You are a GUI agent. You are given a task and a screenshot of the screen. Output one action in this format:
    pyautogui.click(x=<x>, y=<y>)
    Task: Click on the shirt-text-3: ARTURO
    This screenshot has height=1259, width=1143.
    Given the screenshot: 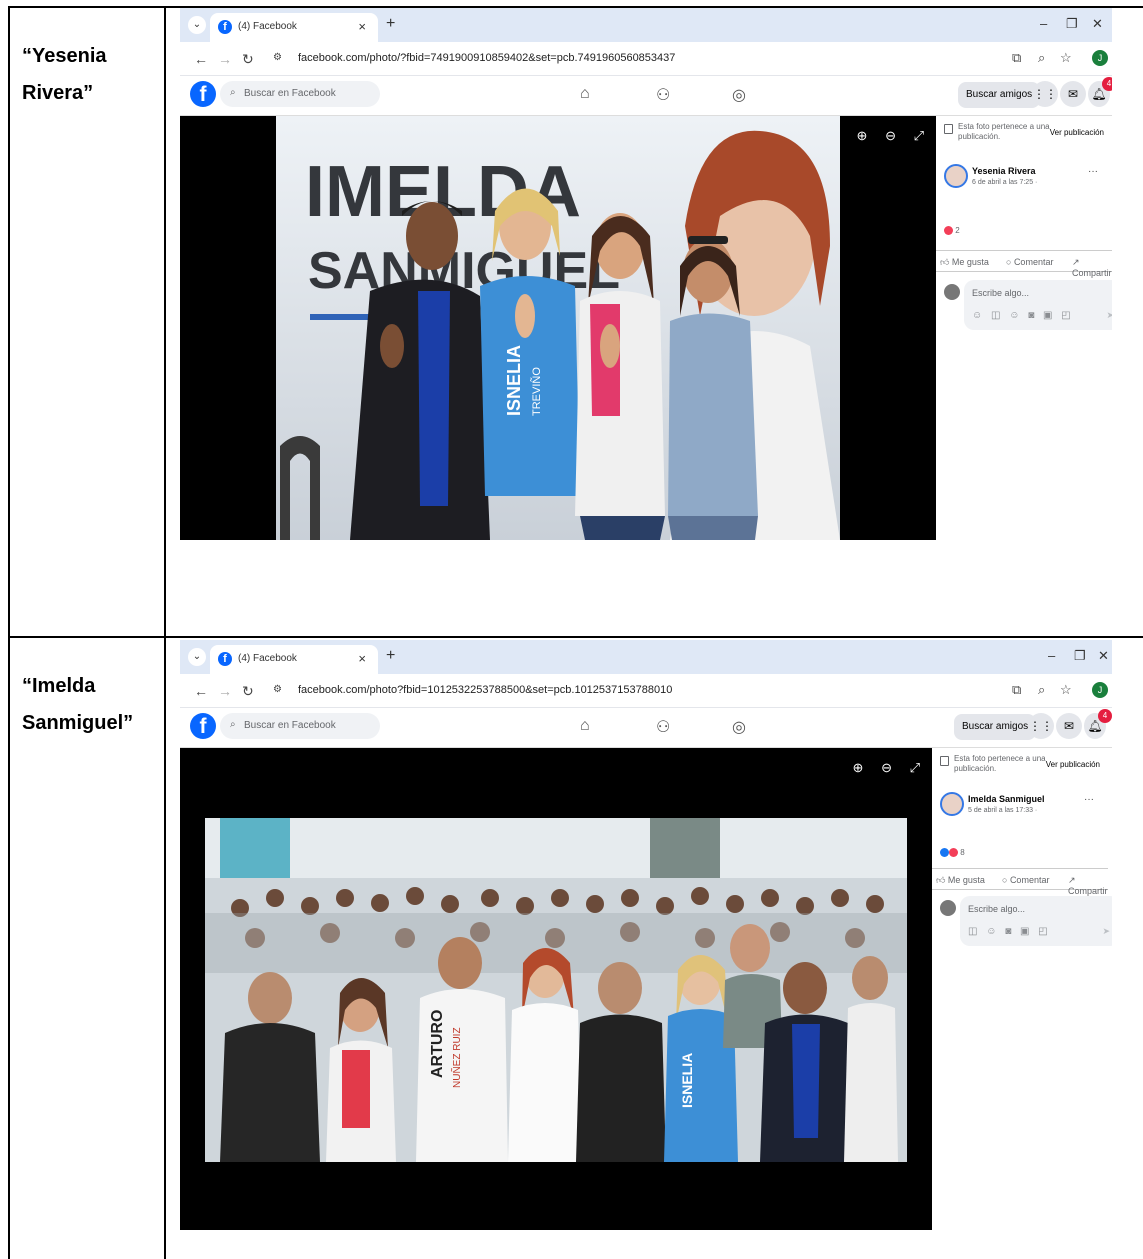 What is the action you would take?
    pyautogui.click(x=437, y=1044)
    